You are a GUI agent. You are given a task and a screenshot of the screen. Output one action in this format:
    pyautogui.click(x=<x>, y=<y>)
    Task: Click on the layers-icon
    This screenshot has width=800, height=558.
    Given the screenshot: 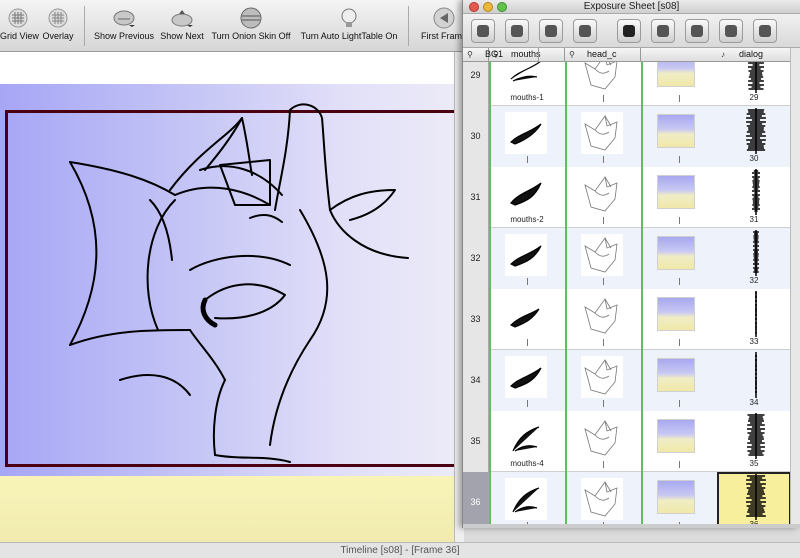 What is the action you would take?
    pyautogui.click(x=483, y=31)
    